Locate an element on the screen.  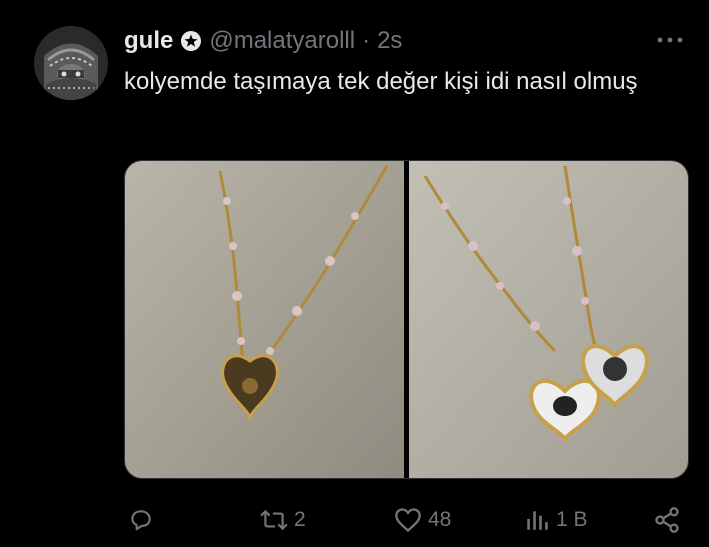
retweet-button: 2 is located at coordinates (283, 520).